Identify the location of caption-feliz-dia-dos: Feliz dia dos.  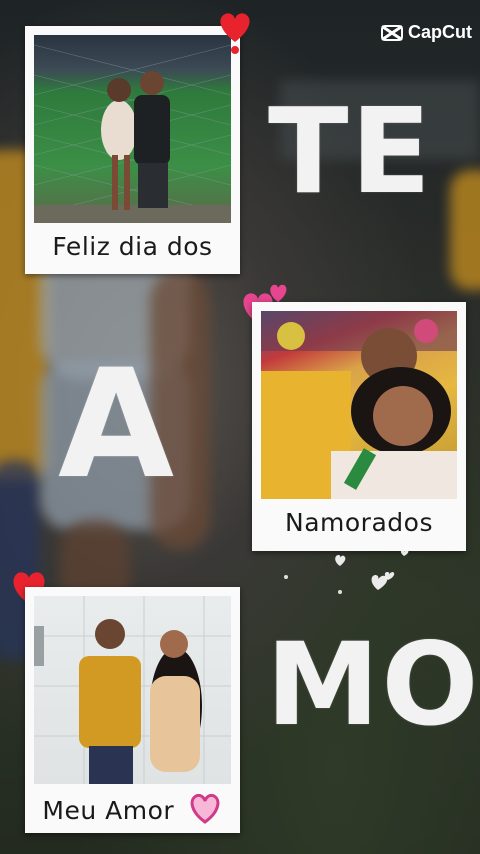
(132, 246).